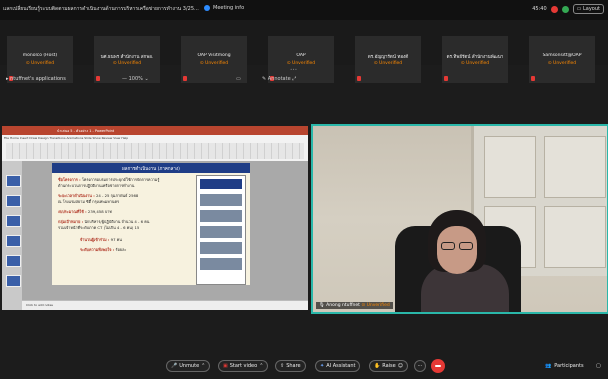 The width and height of the screenshot is (608, 379). What do you see at coordinates (89, 201) in the screenshot?
I see `slide-line: ณ โรงแรมสยาม ซิตี้ กรุงเทพมหานคร` at bounding box center [89, 201].